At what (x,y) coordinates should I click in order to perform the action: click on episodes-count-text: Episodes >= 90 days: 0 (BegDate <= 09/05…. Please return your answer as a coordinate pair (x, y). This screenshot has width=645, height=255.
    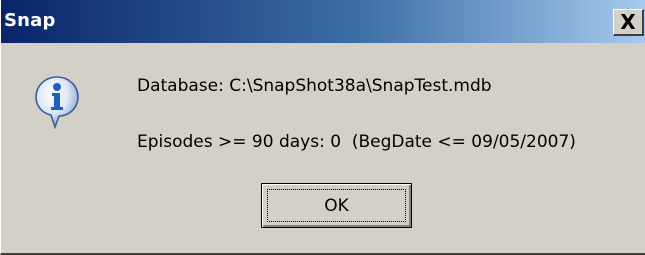
    Looking at the image, I should click on (356, 142).